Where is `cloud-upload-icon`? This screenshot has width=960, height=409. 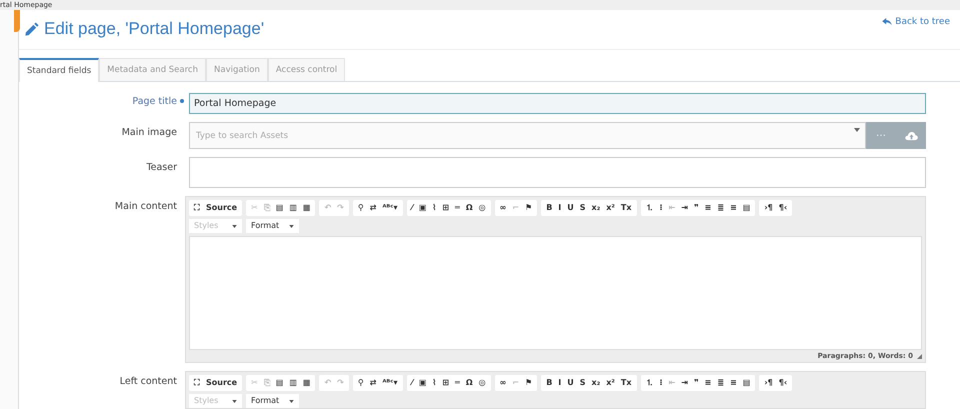
cloud-upload-icon is located at coordinates (911, 135).